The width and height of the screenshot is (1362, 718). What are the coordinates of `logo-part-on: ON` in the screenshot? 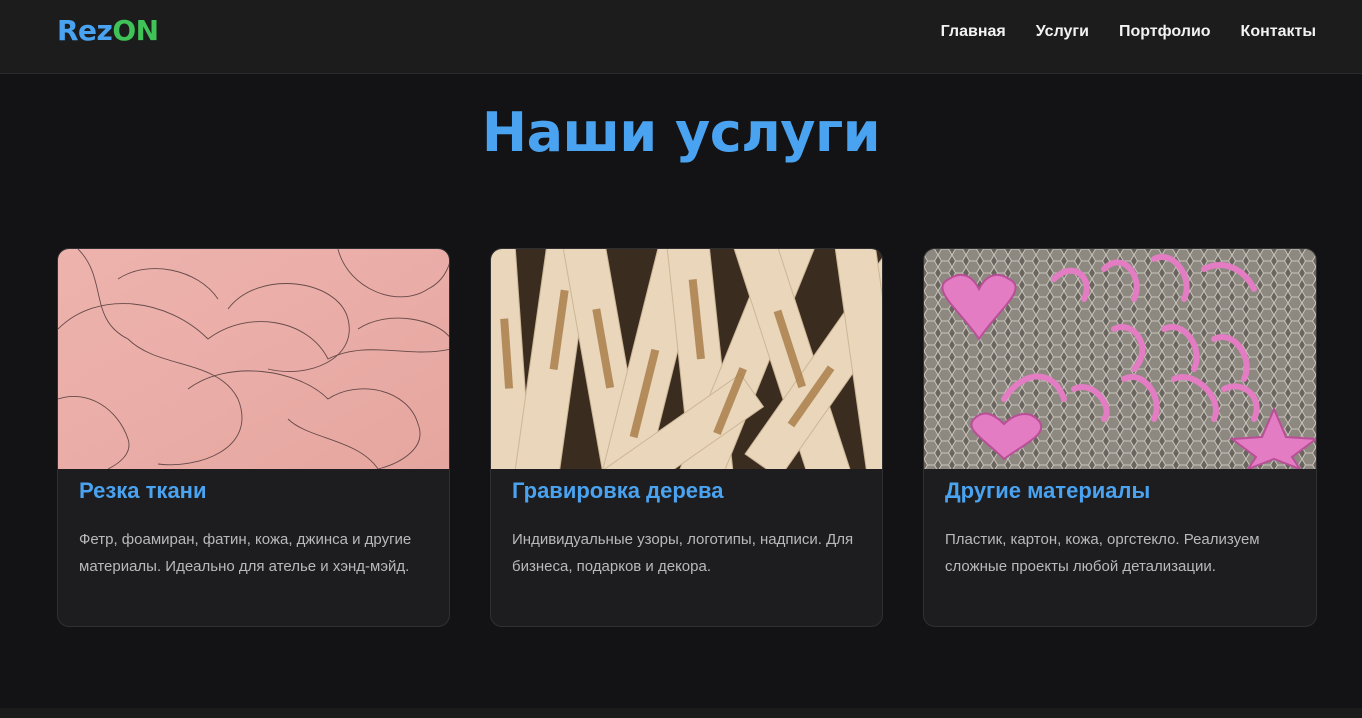 It's located at (135, 30).